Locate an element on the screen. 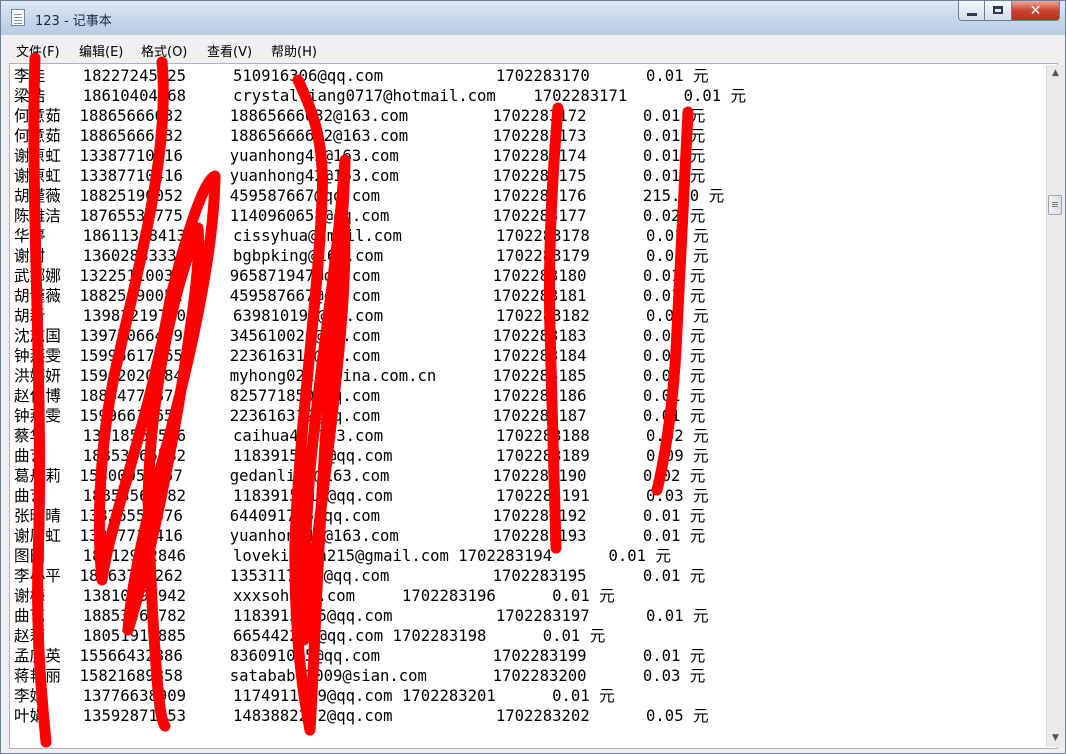  window-title: 123 - 记事本 is located at coordinates (73, 21).